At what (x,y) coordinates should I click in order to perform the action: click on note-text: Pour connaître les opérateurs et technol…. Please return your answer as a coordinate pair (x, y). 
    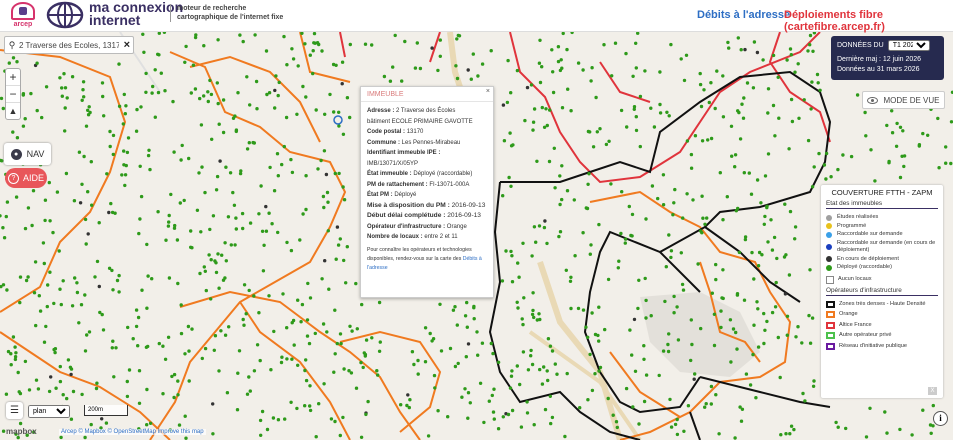
    Looking at the image, I should click on (419, 254).